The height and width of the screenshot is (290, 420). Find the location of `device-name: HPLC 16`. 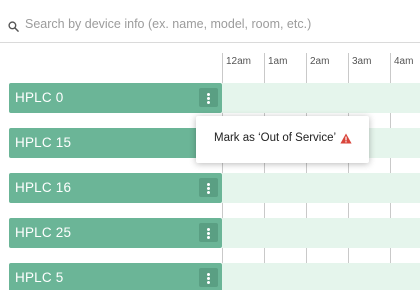

device-name: HPLC 16 is located at coordinates (43, 187).